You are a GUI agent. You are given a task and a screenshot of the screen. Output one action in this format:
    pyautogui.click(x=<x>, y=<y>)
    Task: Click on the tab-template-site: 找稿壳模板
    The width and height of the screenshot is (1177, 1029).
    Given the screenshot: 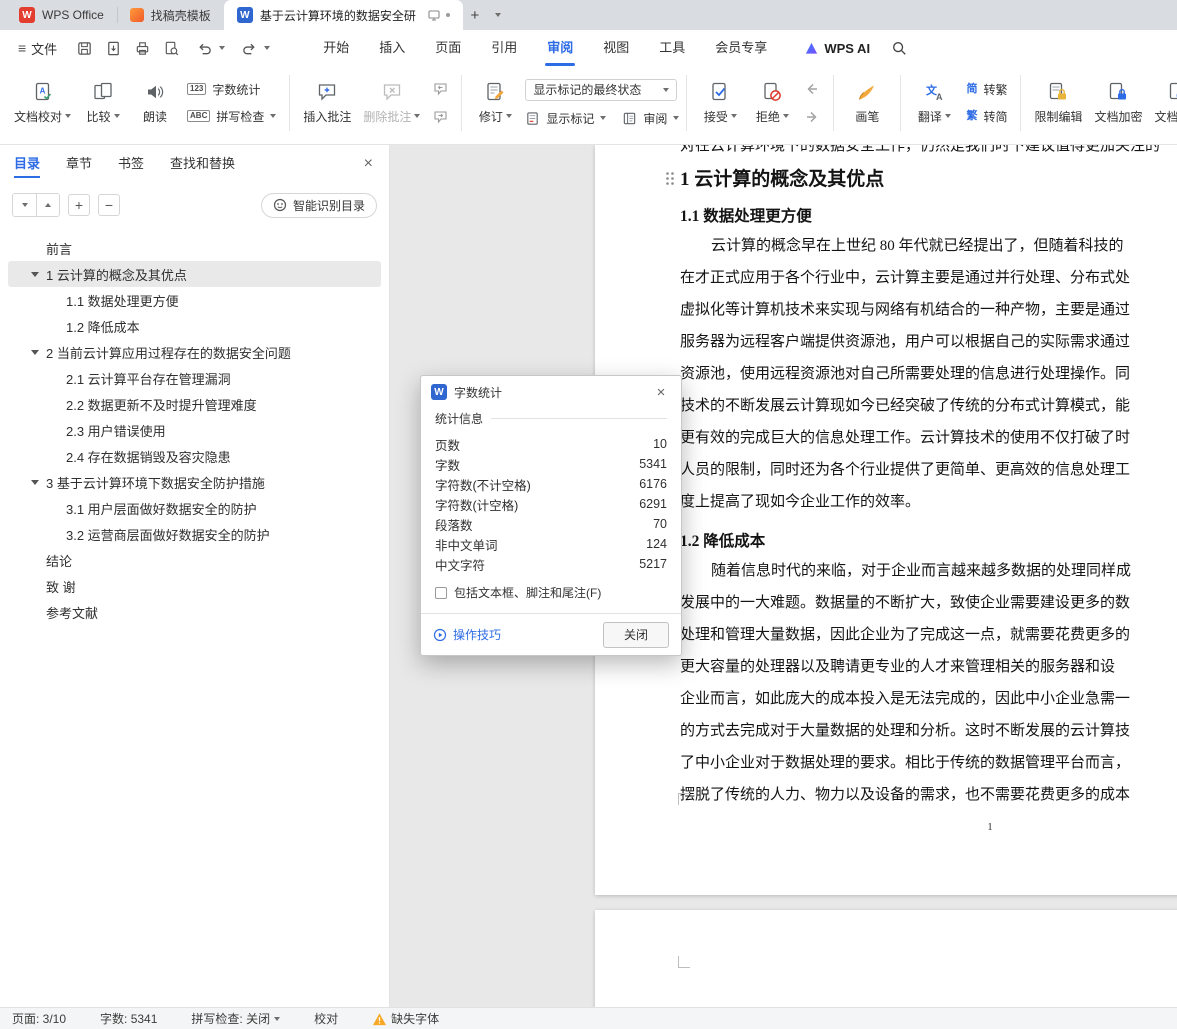 What is the action you would take?
    pyautogui.click(x=170, y=15)
    